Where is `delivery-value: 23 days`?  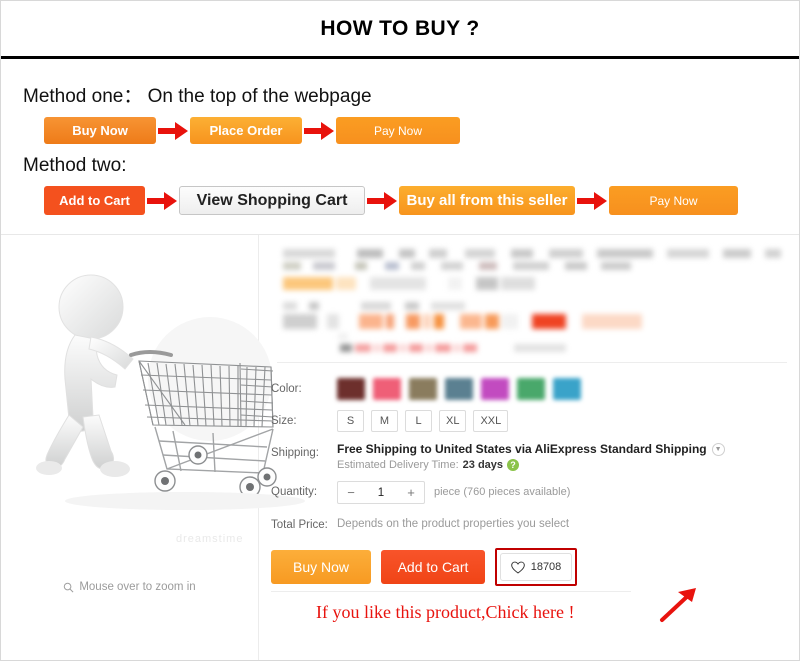 delivery-value: 23 days is located at coordinates (483, 465).